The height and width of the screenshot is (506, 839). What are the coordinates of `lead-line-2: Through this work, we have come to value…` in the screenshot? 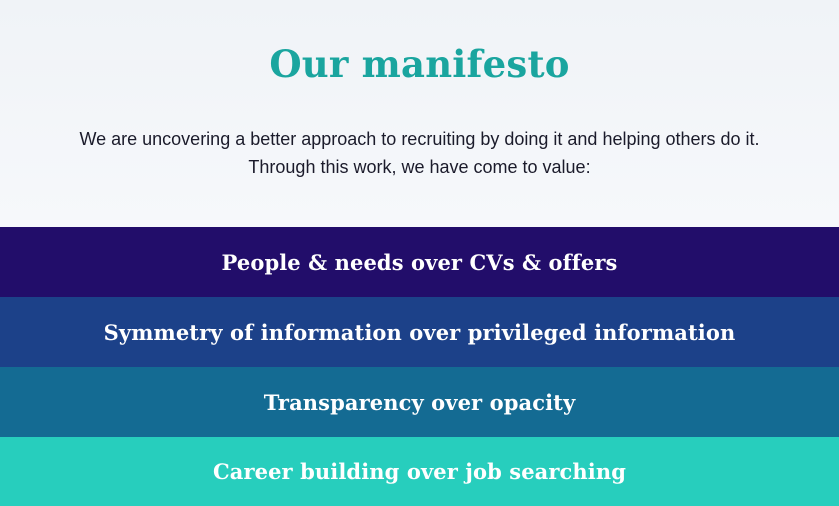 It's located at (419, 167).